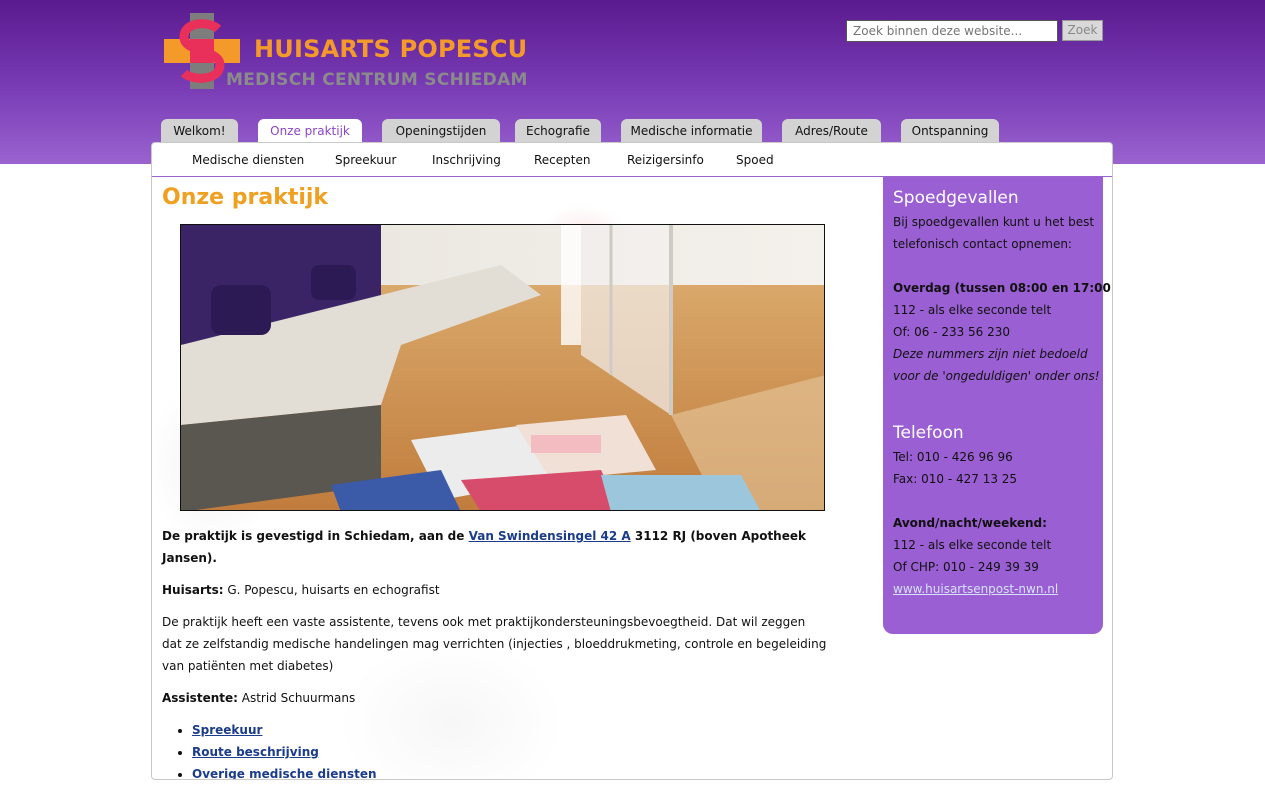  What do you see at coordinates (310, 131) in the screenshot?
I see `tab-onze-praktijk: Onze praktijk` at bounding box center [310, 131].